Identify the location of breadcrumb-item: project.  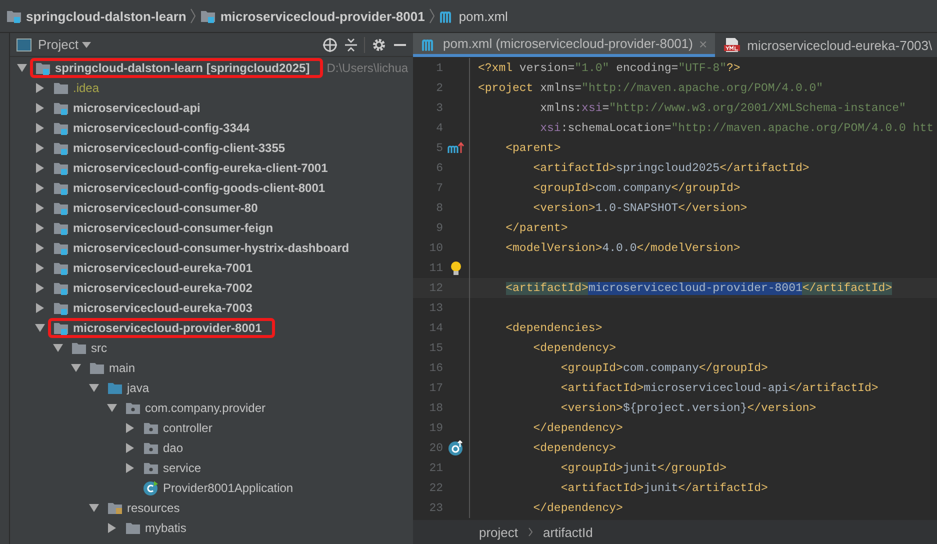
(498, 532).